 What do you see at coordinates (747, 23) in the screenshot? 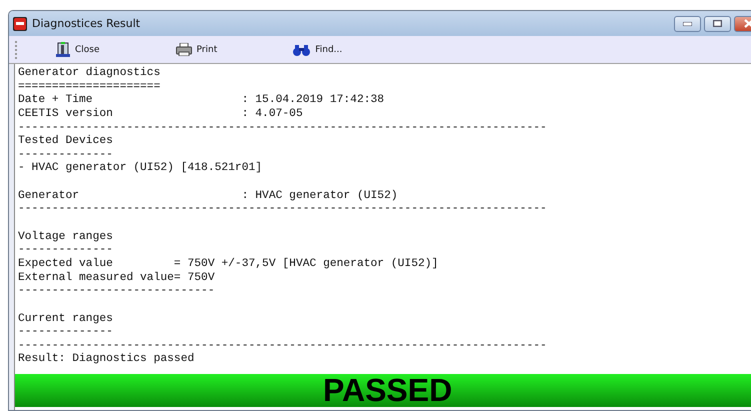
I see `close-icon` at bounding box center [747, 23].